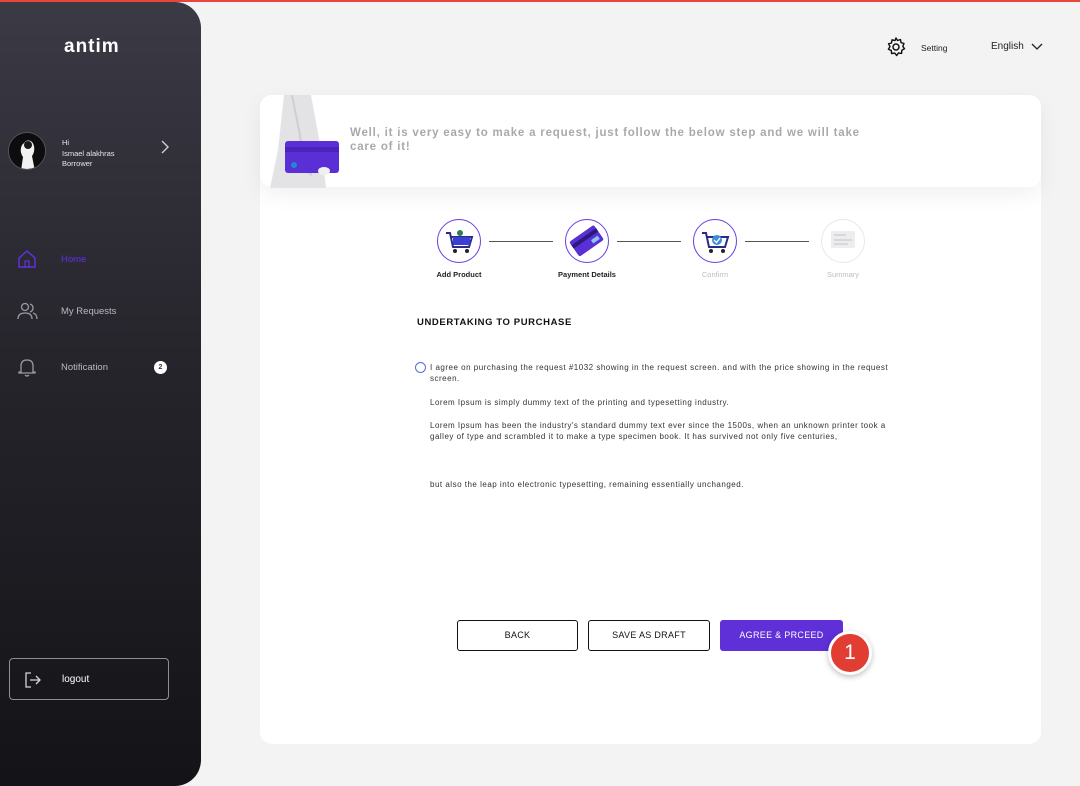  I want to click on sidebar-item-home: Home, so click(101, 260).